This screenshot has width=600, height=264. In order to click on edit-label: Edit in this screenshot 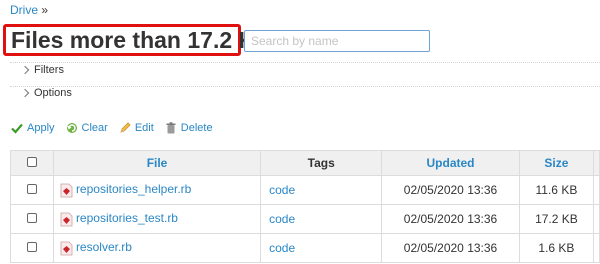, I will do `click(144, 128)`.